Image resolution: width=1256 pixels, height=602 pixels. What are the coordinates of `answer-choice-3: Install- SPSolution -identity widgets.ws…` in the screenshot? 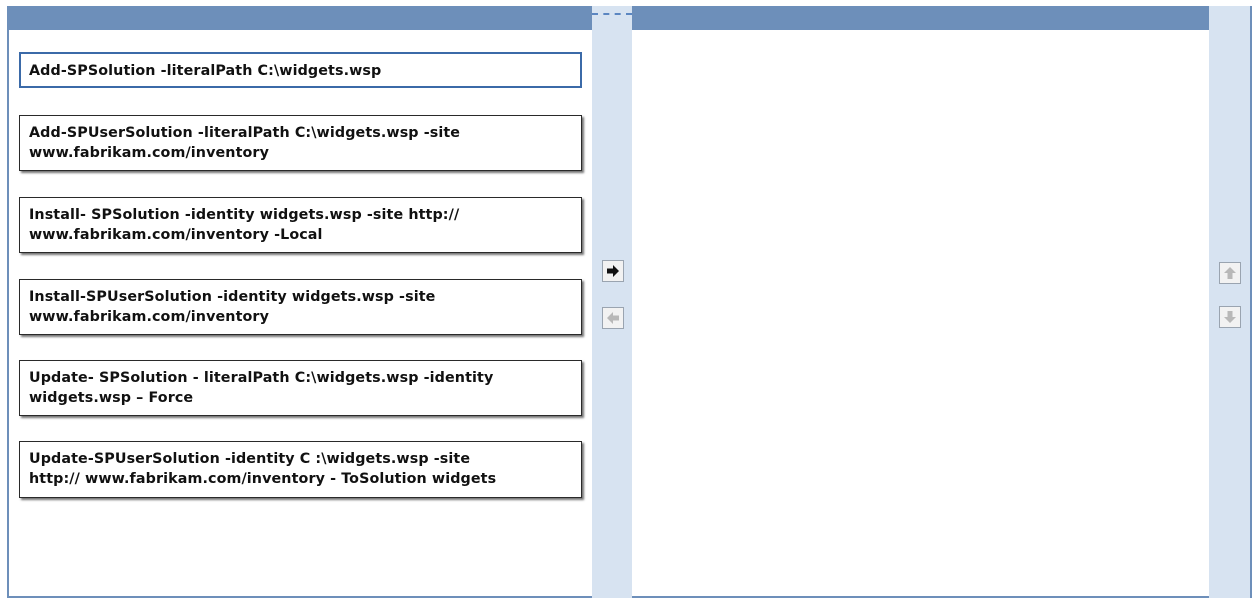 It's located at (300, 225).